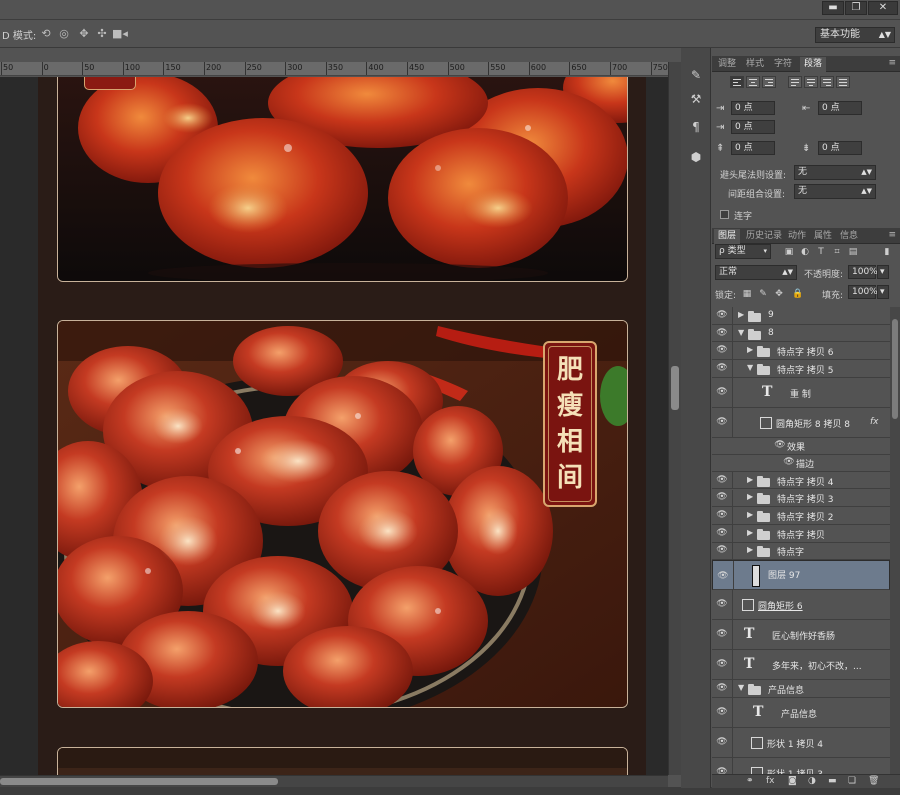 Image resolution: width=900 pixels, height=795 pixels. I want to click on tab-adjustments: 调整, so click(727, 64).